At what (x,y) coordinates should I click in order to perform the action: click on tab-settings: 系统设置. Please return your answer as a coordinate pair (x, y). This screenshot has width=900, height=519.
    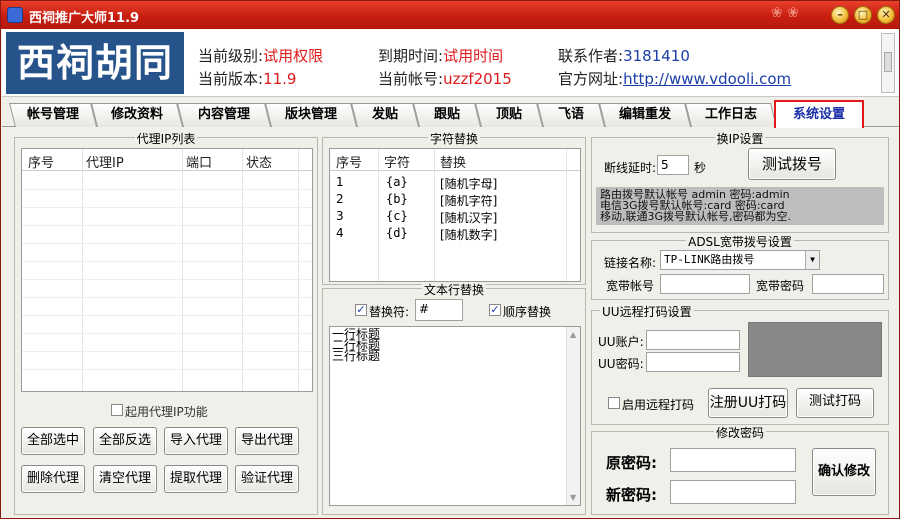
    Looking at the image, I should click on (819, 114).